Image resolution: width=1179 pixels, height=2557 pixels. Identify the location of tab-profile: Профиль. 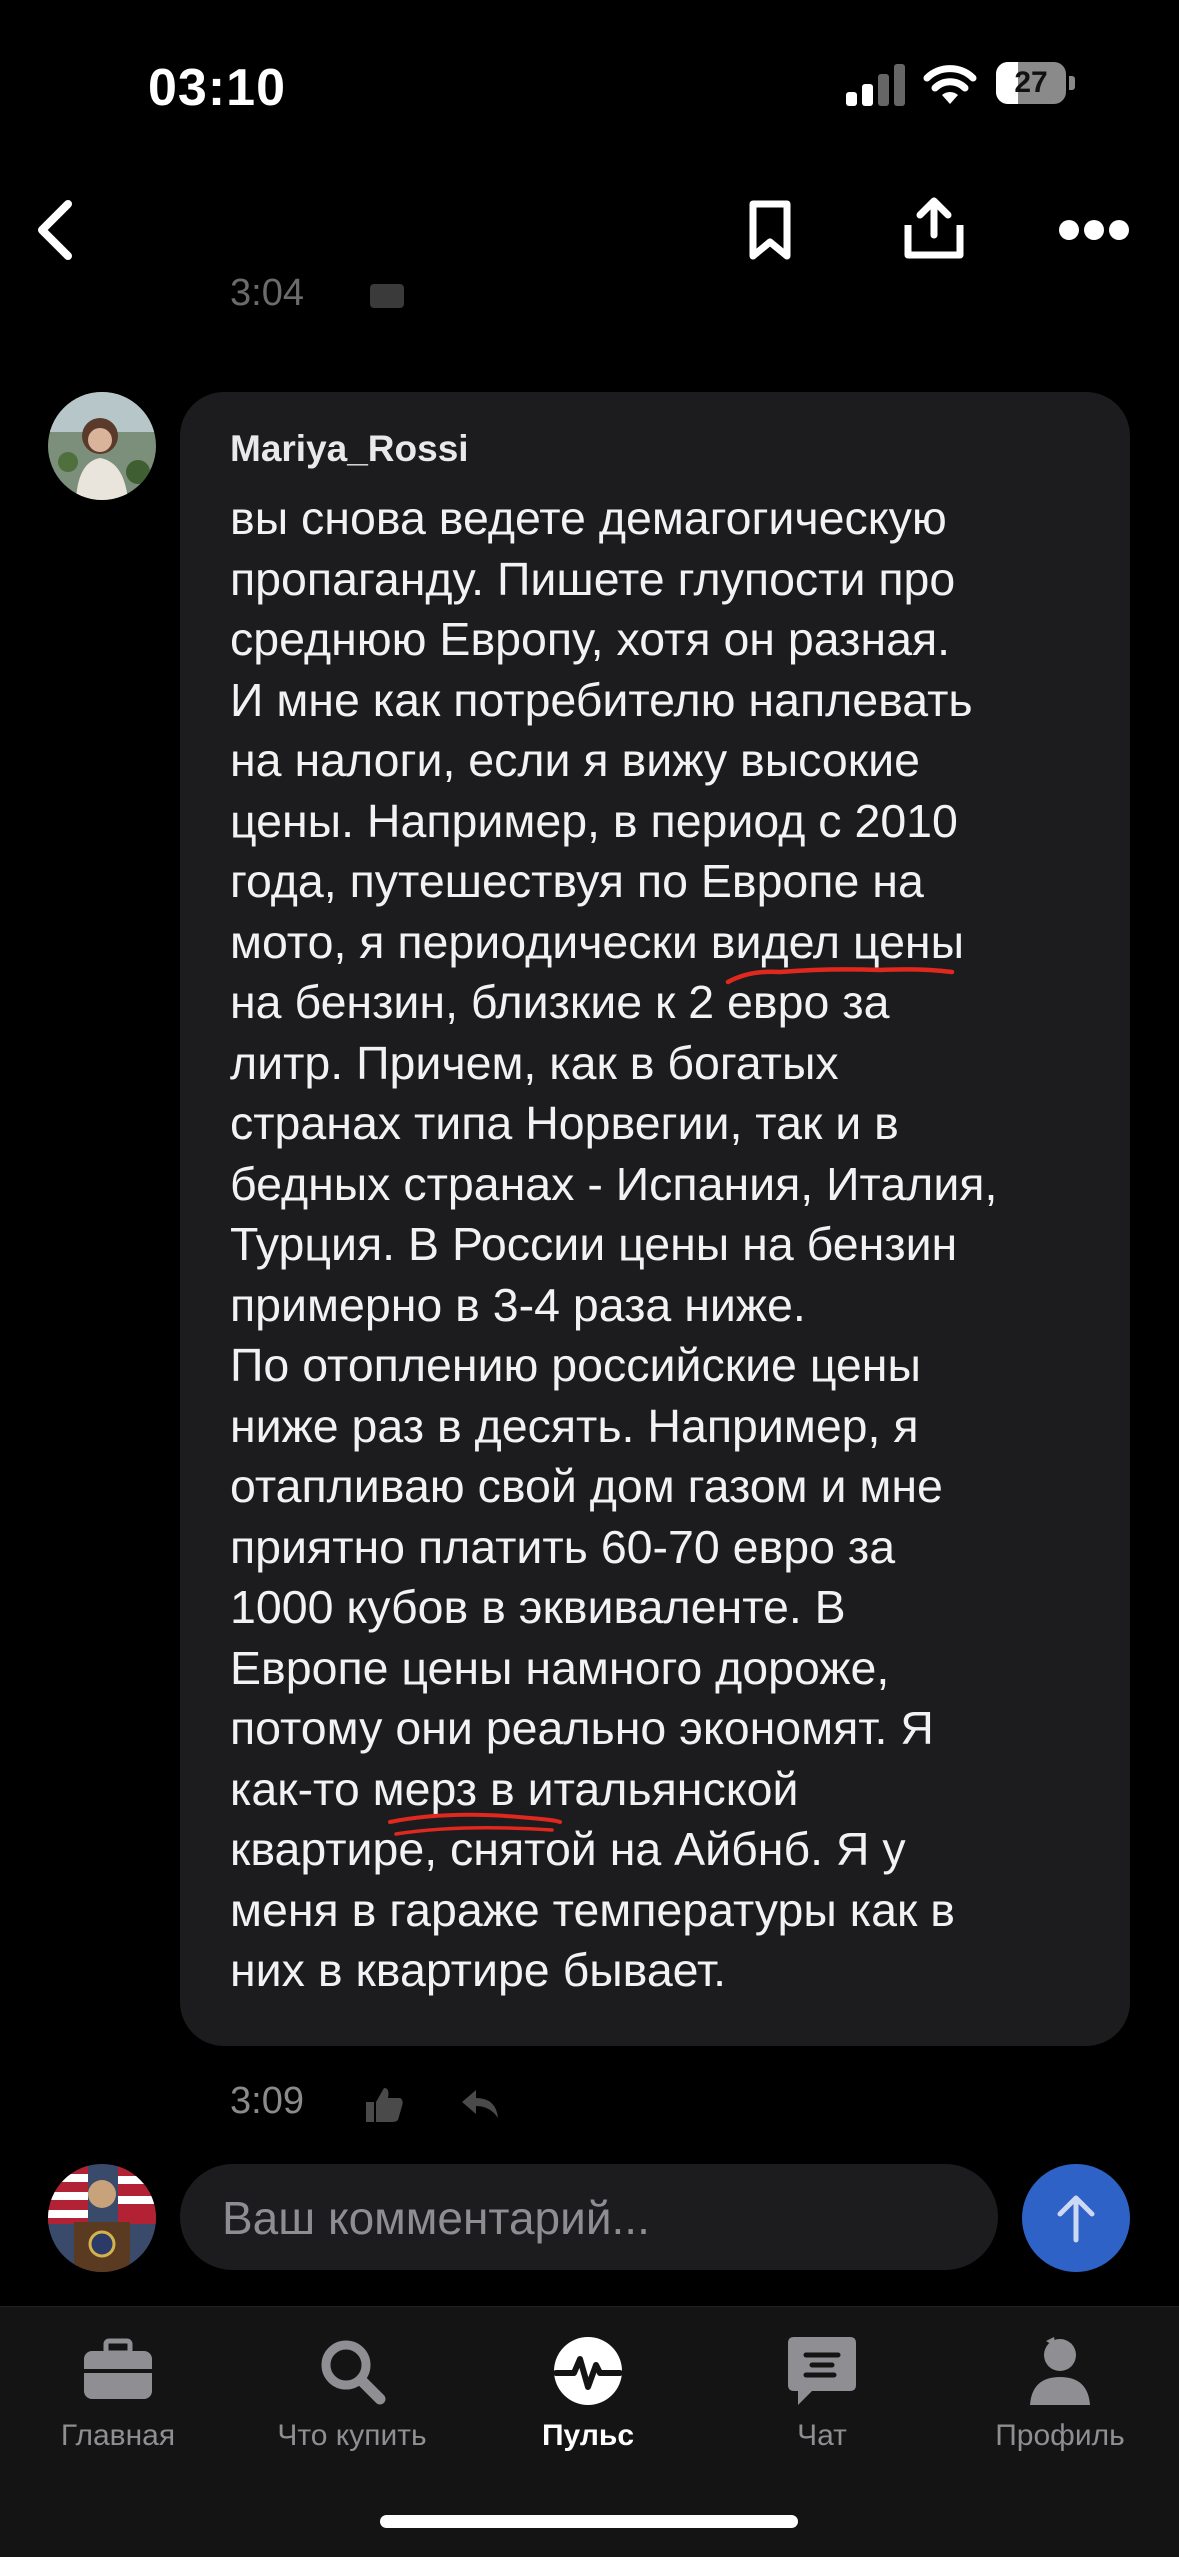
(1060, 2387).